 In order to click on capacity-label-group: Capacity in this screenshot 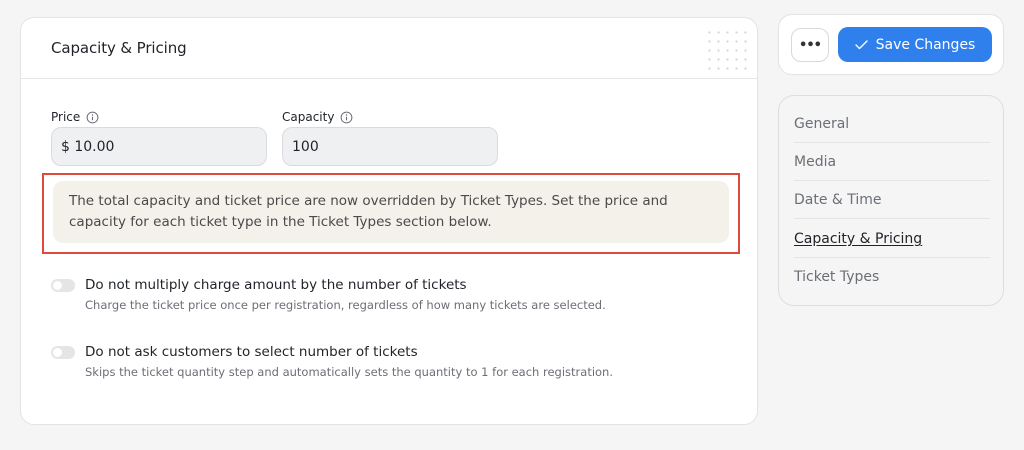, I will do `click(317, 117)`.